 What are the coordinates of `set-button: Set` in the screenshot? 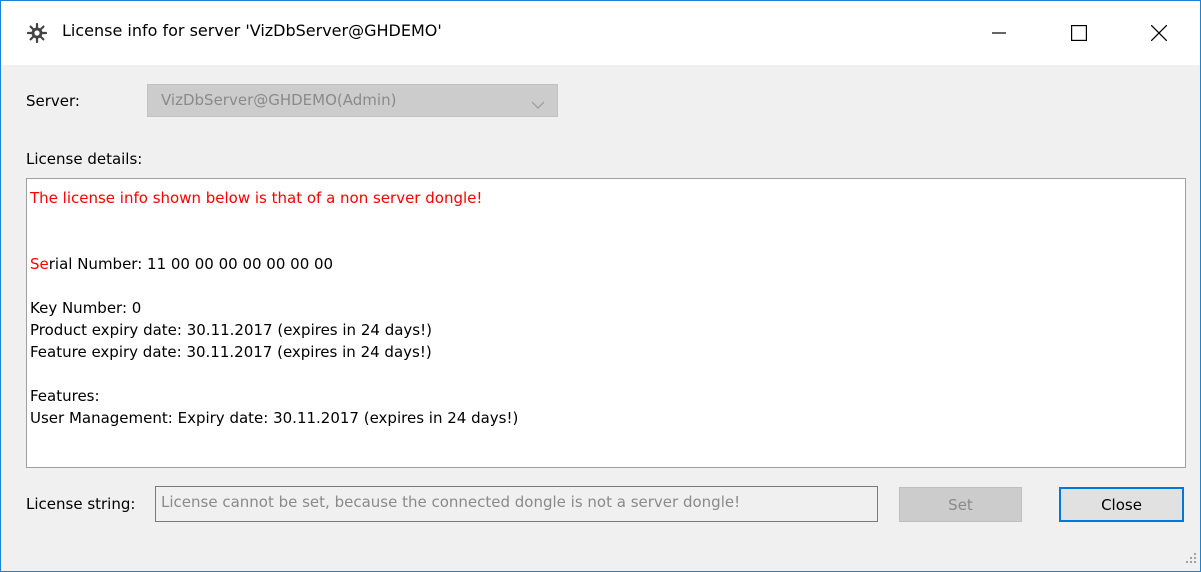 It's located at (960, 504).